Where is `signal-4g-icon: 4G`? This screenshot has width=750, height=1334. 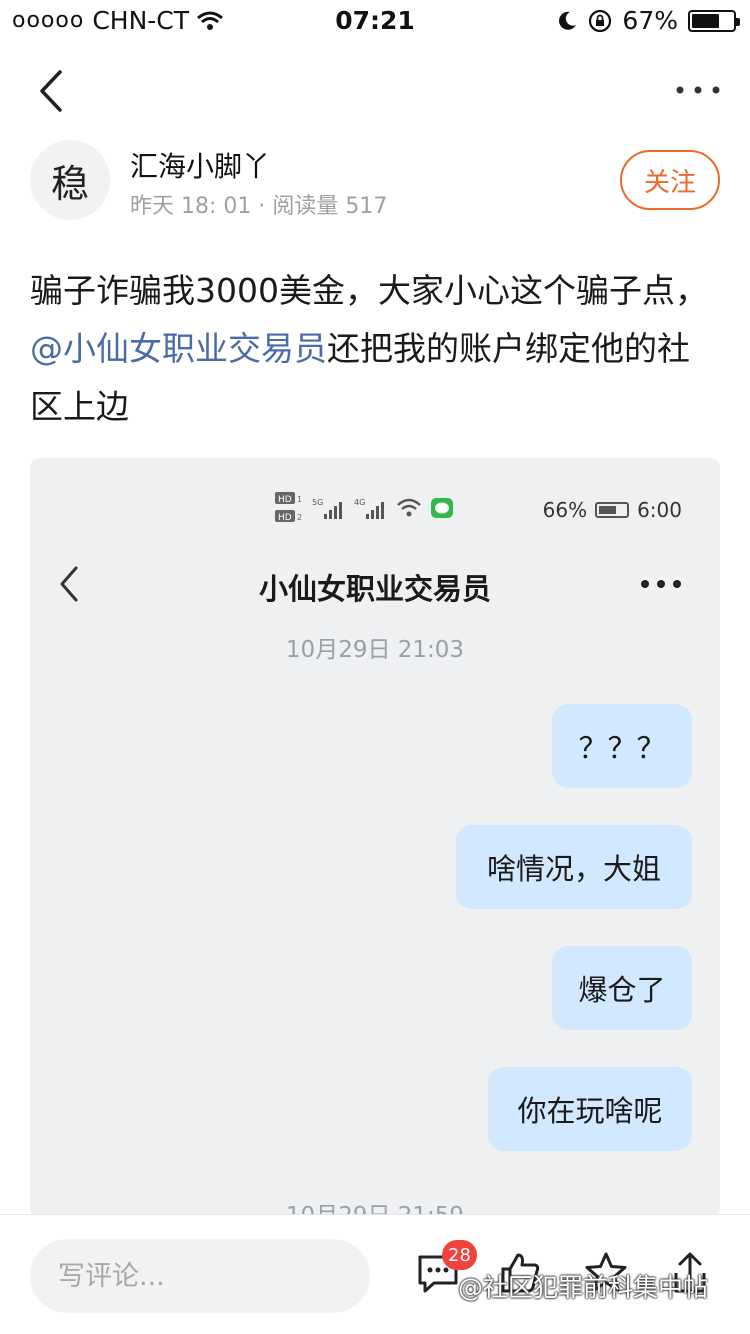
signal-4g-icon: 4G is located at coordinates (369, 508).